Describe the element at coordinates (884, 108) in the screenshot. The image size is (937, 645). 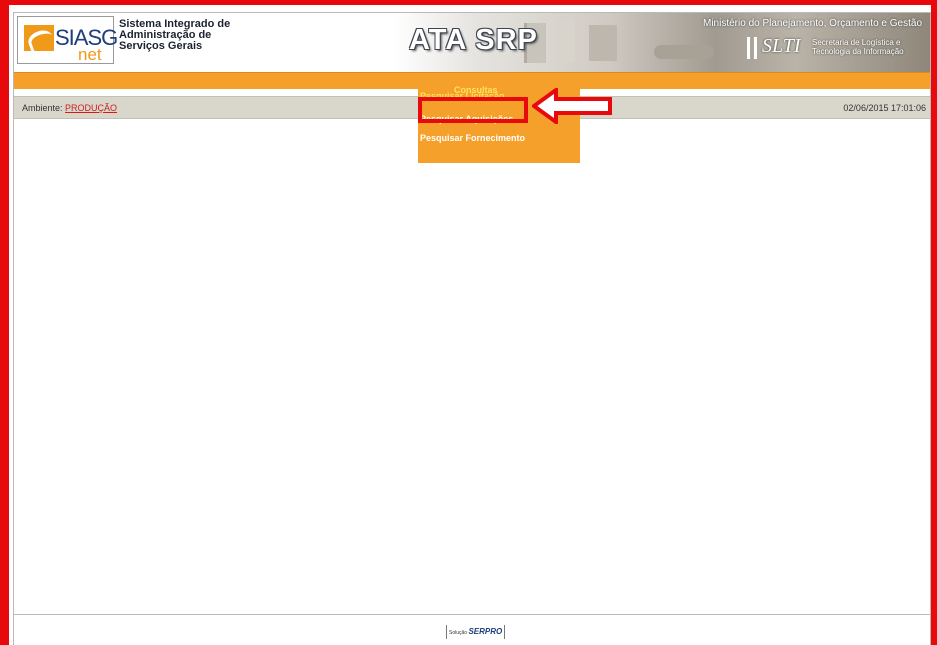
I see `current-datetime: 02/06/2015 17:01:06` at that location.